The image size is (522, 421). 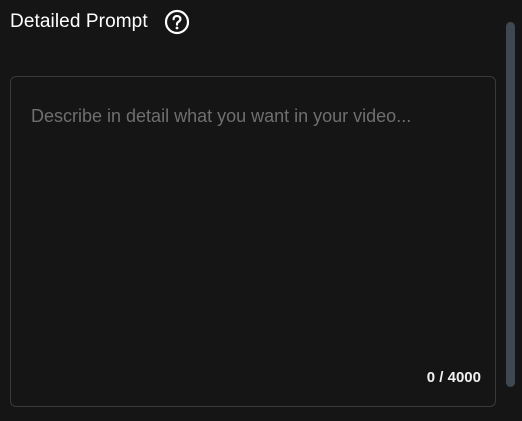 I want to click on section-title: Detailed Prompt, so click(x=79, y=21).